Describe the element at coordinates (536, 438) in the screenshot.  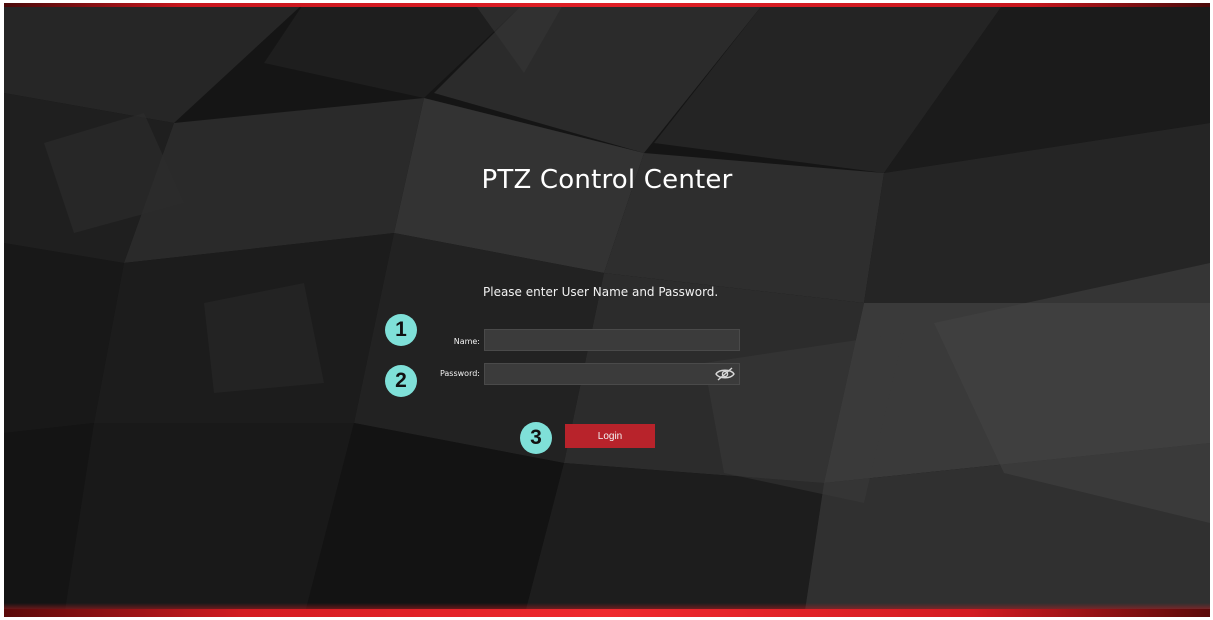
I see `annotation-badge-3: 3` at that location.